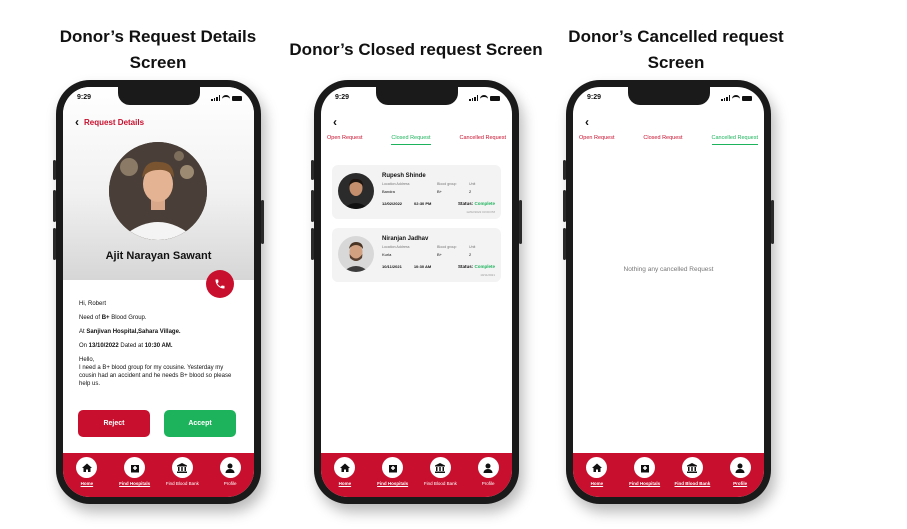 Image resolution: width=907 pixels, height=529 pixels. What do you see at coordinates (114, 122) in the screenshot?
I see `page-title: Request Details` at bounding box center [114, 122].